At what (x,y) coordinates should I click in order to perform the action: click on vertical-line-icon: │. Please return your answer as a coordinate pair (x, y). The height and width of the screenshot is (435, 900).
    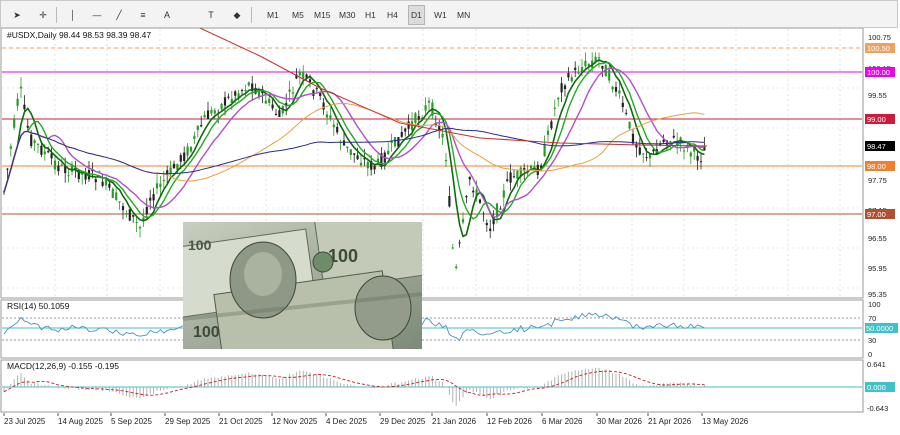
    Looking at the image, I should click on (73, 15).